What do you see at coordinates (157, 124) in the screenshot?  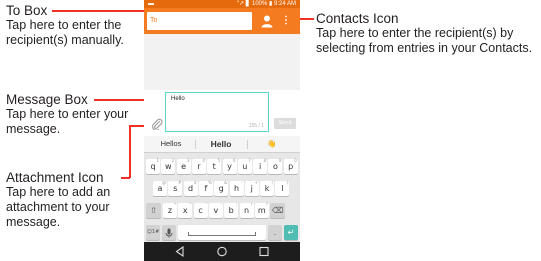 I see `attachment-button` at bounding box center [157, 124].